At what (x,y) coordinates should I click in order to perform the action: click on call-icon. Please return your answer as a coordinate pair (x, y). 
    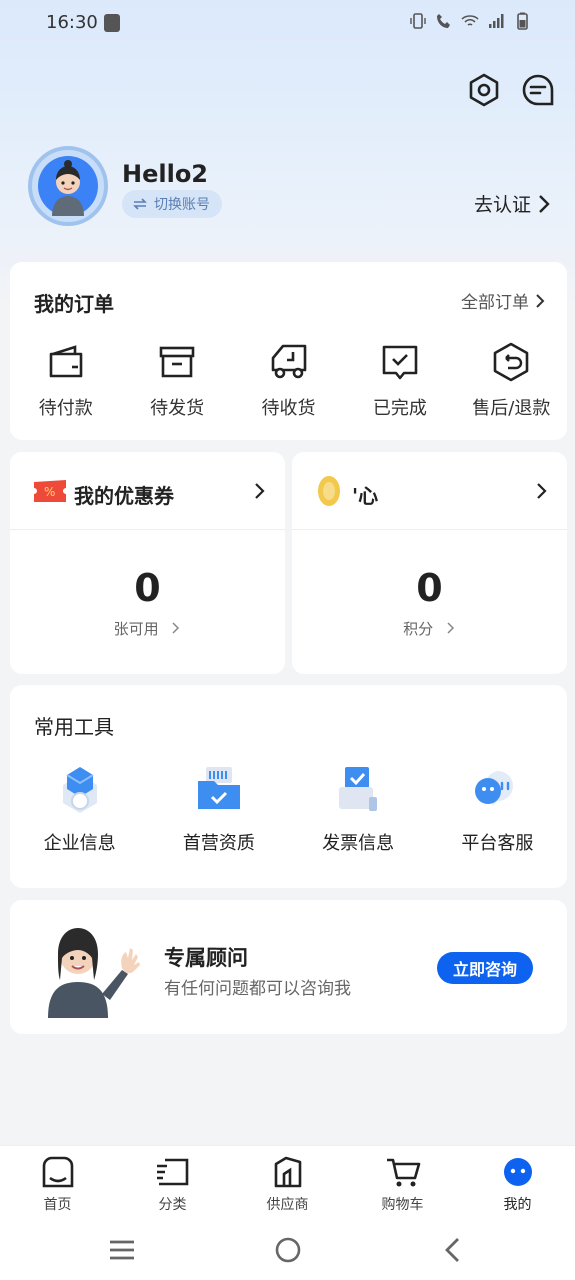
    Looking at the image, I should click on (443, 21).